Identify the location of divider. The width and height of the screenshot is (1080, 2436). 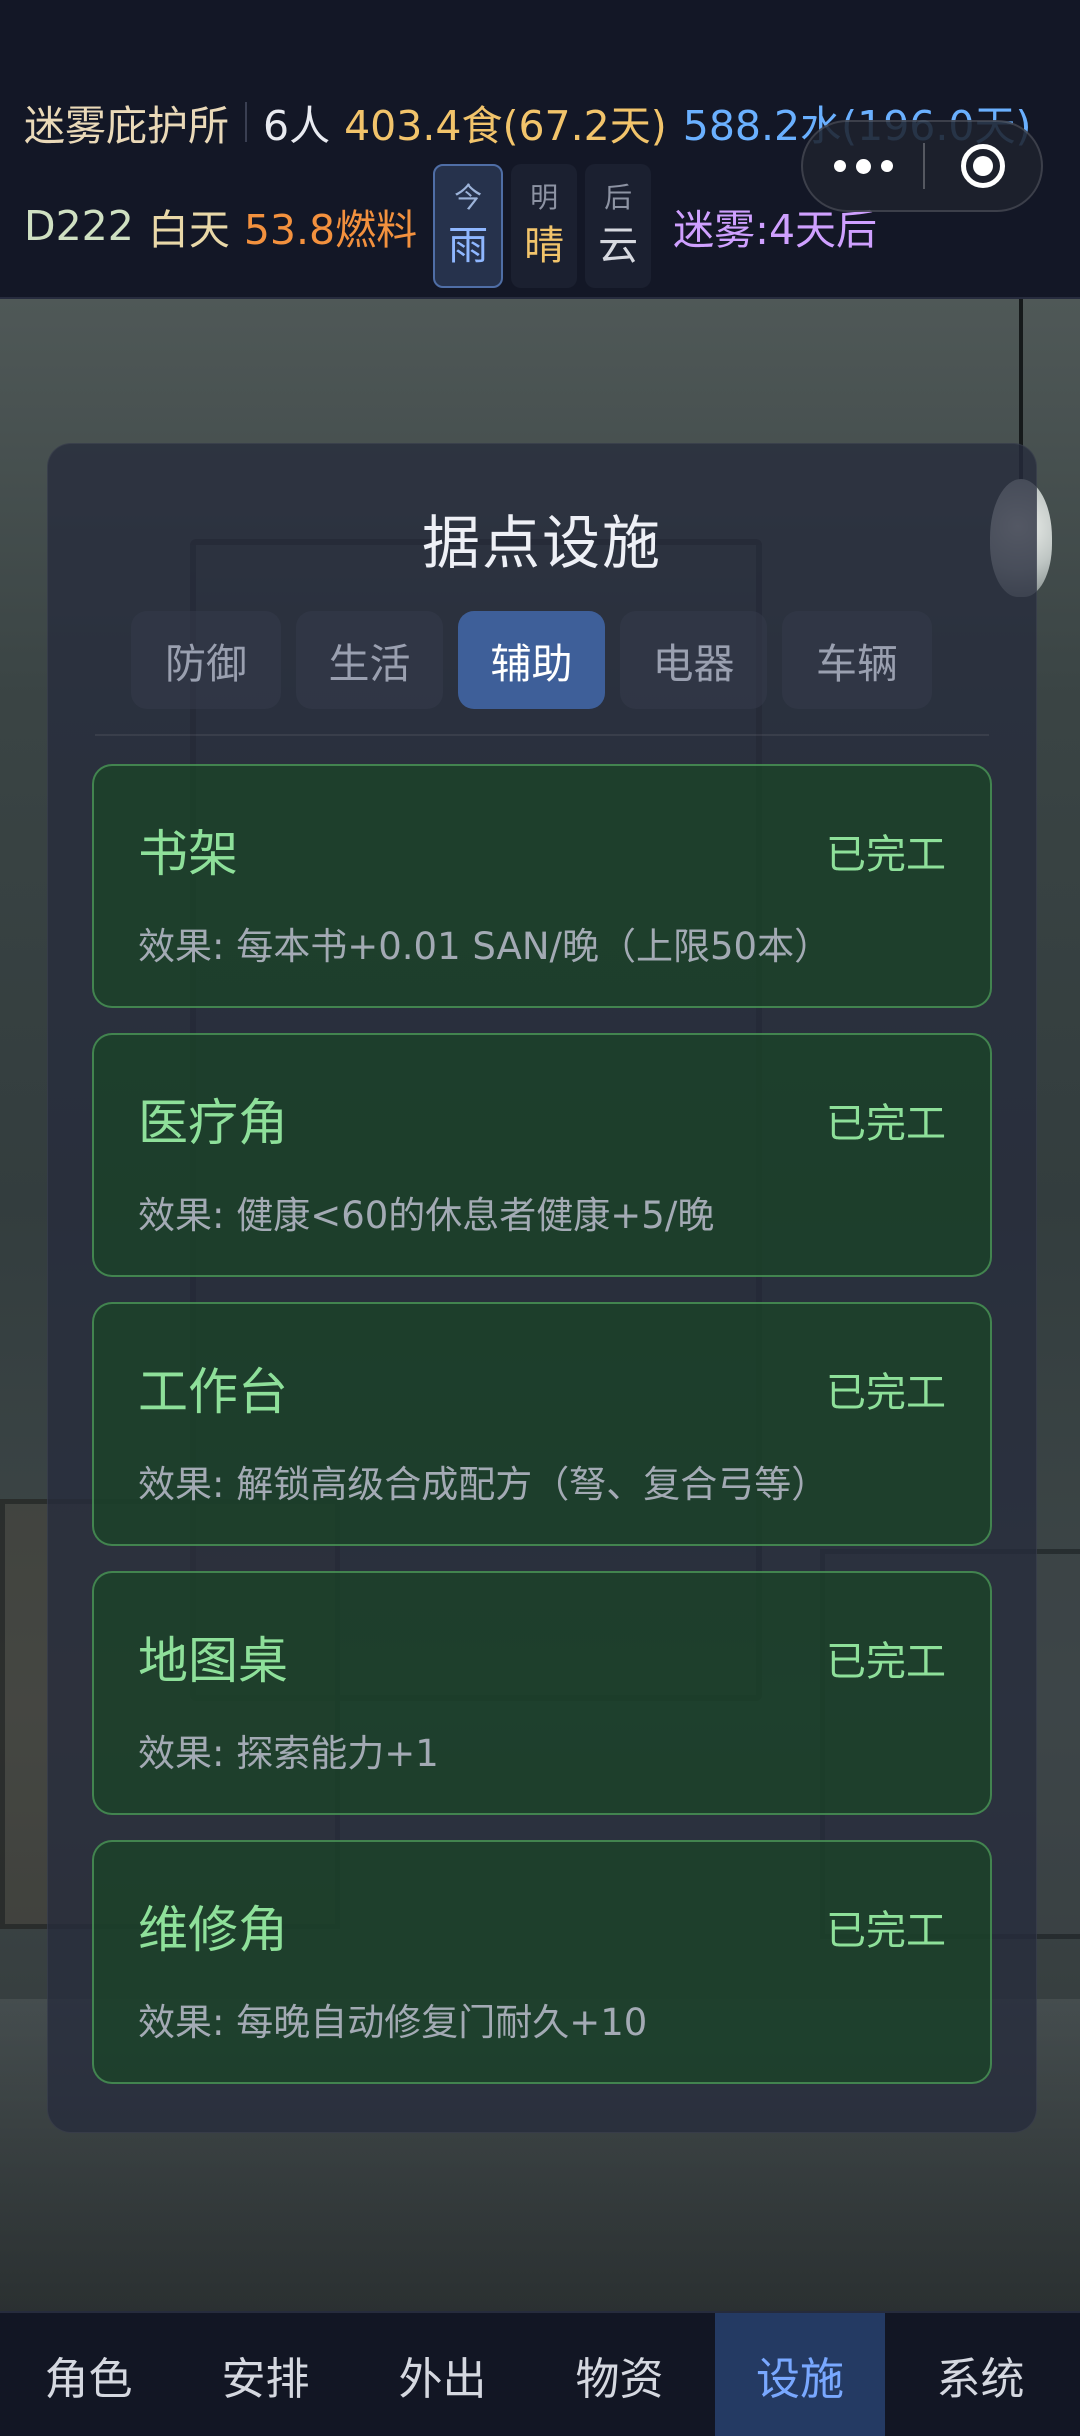
(246, 122).